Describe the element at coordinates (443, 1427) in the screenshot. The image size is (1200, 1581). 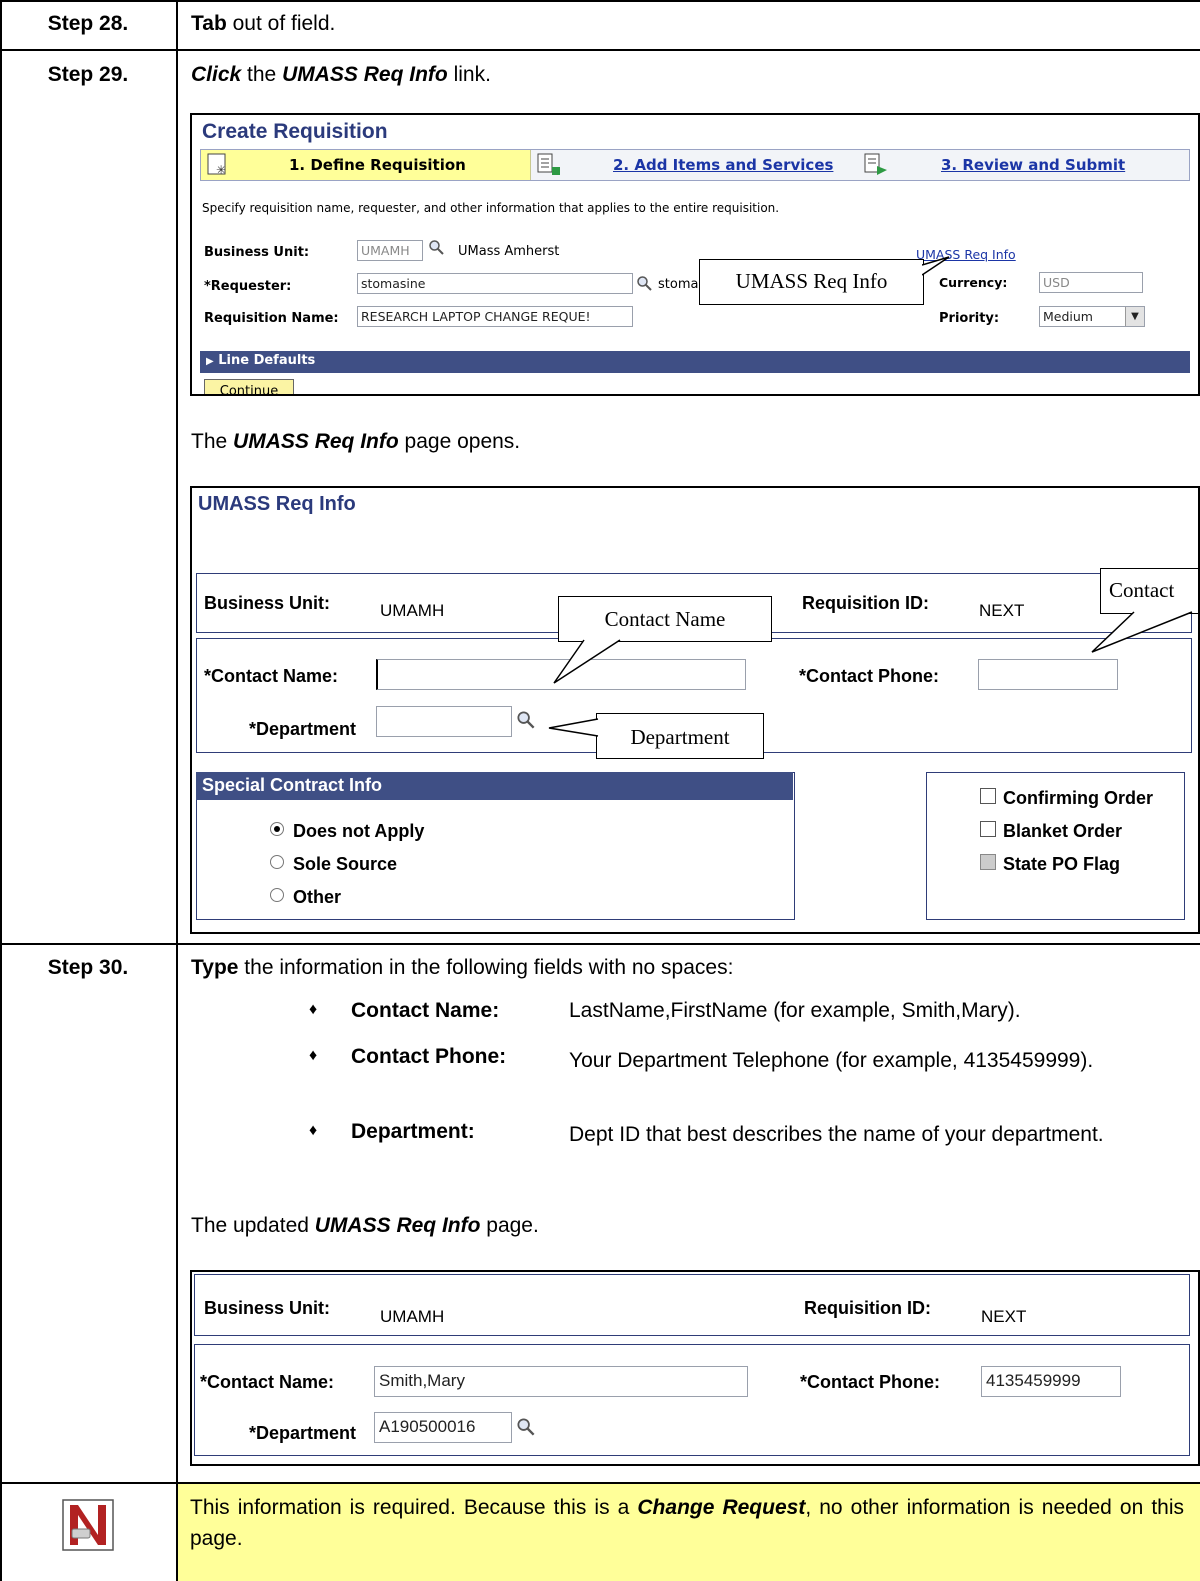
I see `department-input: A190500016` at that location.